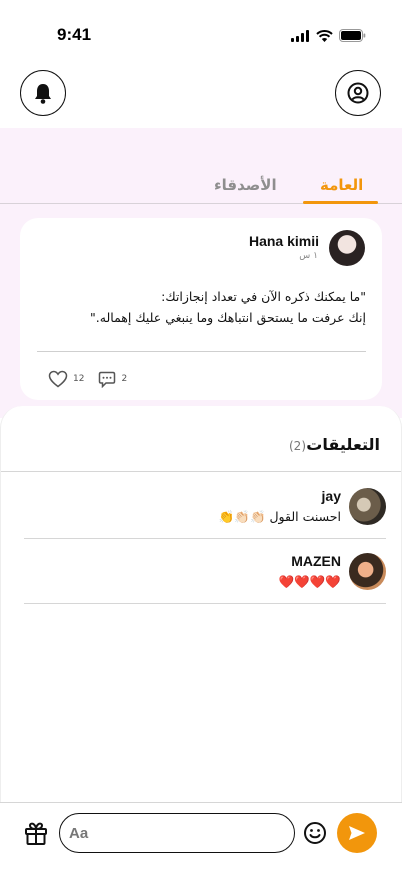 The image size is (402, 874). I want to click on top-bar, so click(201, 95).